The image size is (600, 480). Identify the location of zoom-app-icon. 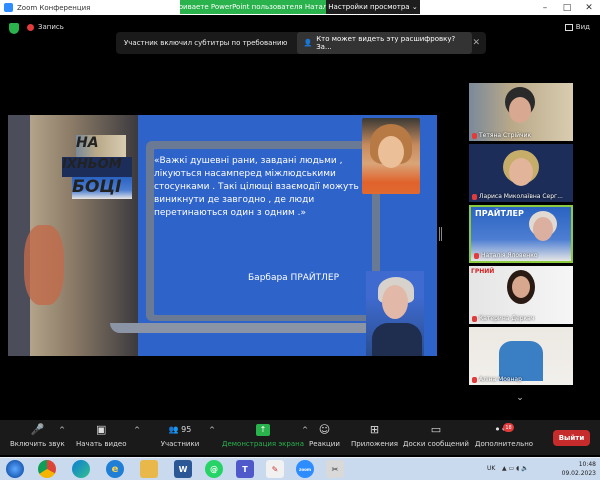
(8, 7).